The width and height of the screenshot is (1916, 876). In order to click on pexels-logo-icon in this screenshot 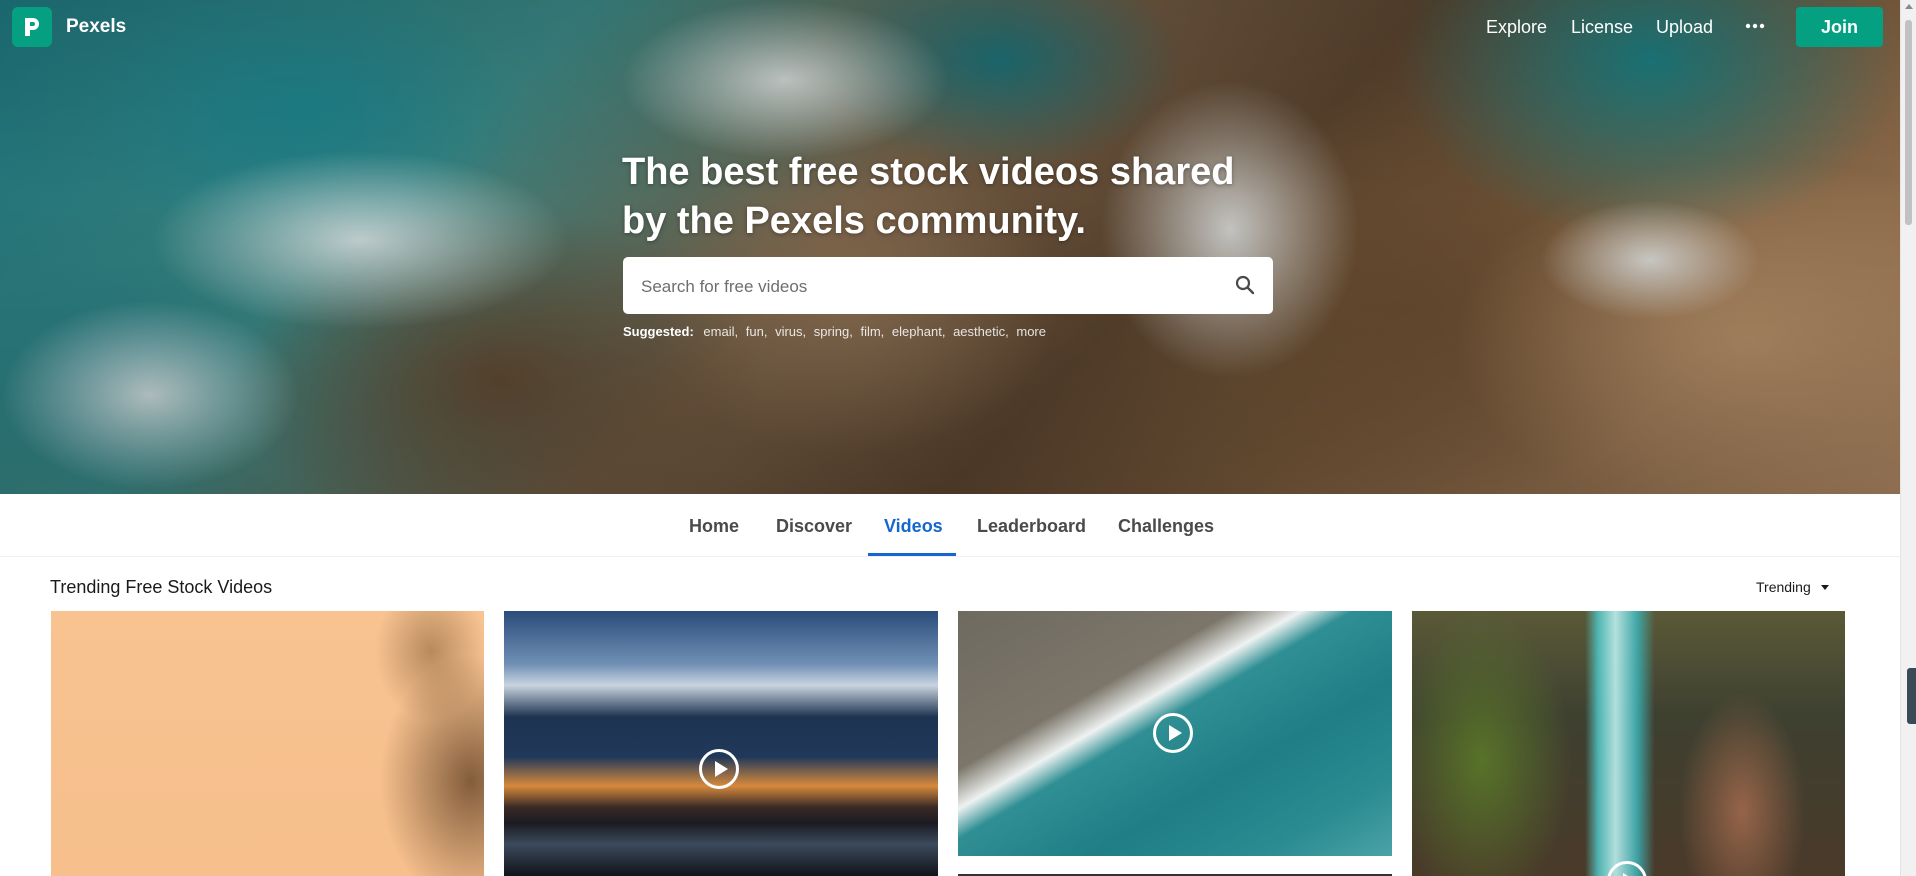, I will do `click(32, 27)`.